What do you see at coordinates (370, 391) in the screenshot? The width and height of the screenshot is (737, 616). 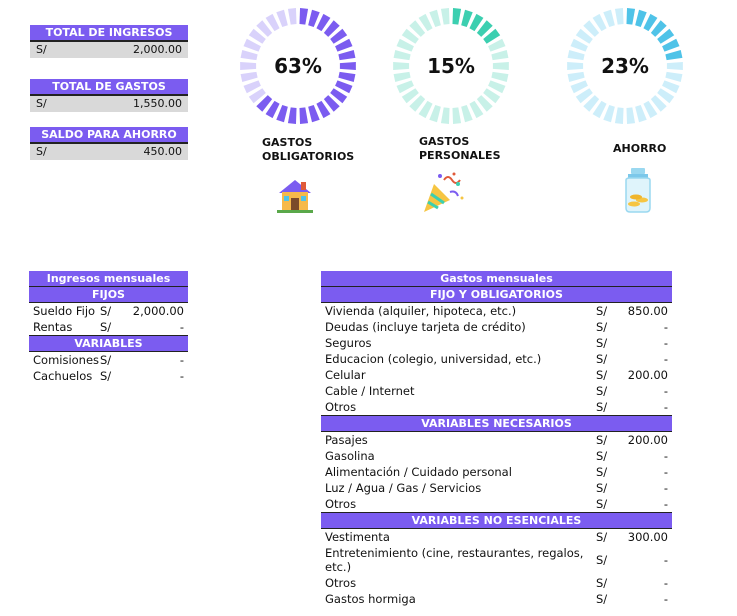 I see `row-label: Cable / Internet` at bounding box center [370, 391].